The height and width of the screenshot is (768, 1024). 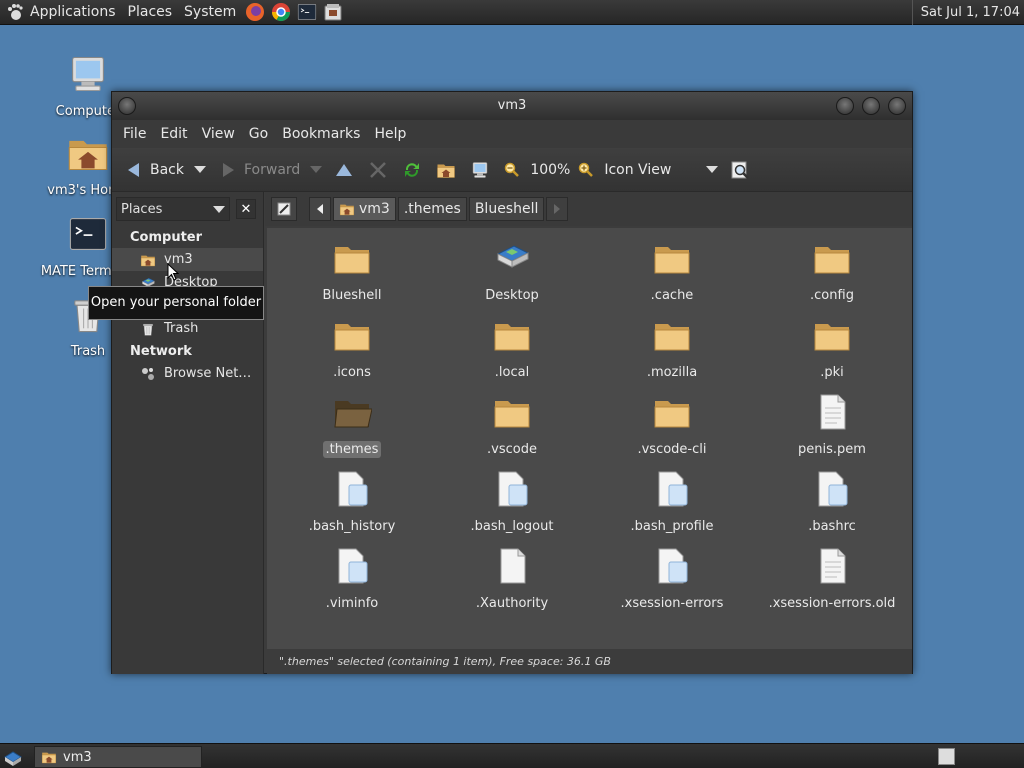 I want to click on breadcrumb-label: Blueshell, so click(x=506, y=209).